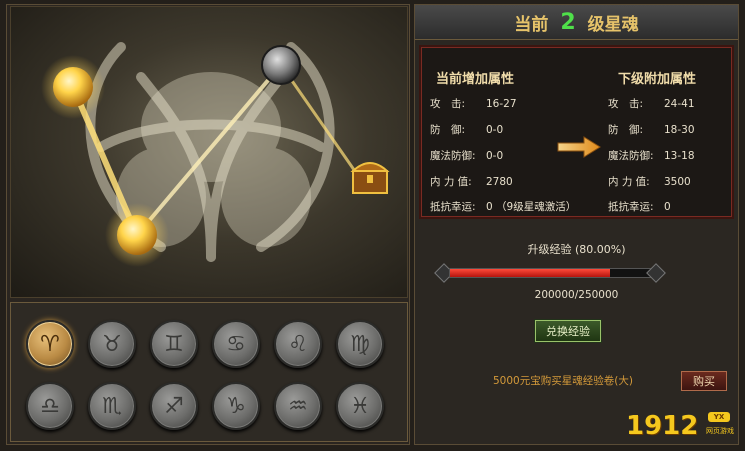 The height and width of the screenshot is (451, 745). I want to click on exp-bar-track, so click(550, 273).